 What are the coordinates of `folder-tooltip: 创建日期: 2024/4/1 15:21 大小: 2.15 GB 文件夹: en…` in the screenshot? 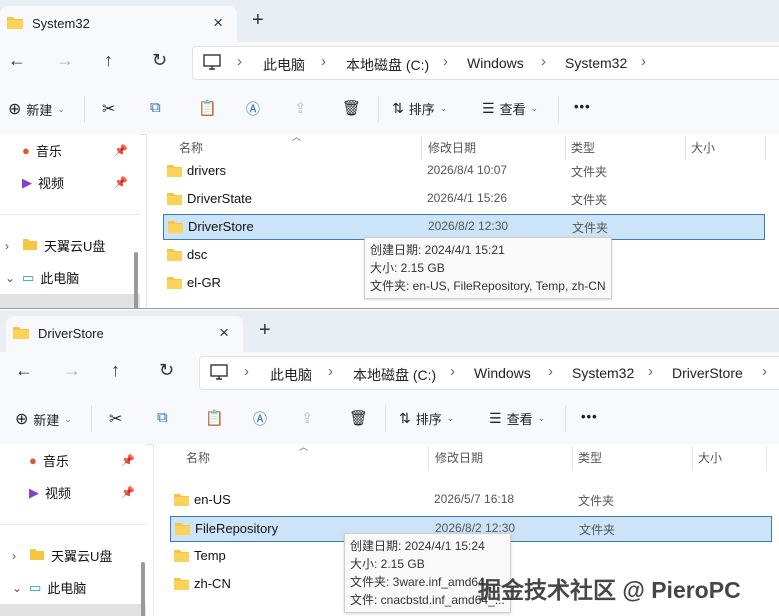 It's located at (488, 268).